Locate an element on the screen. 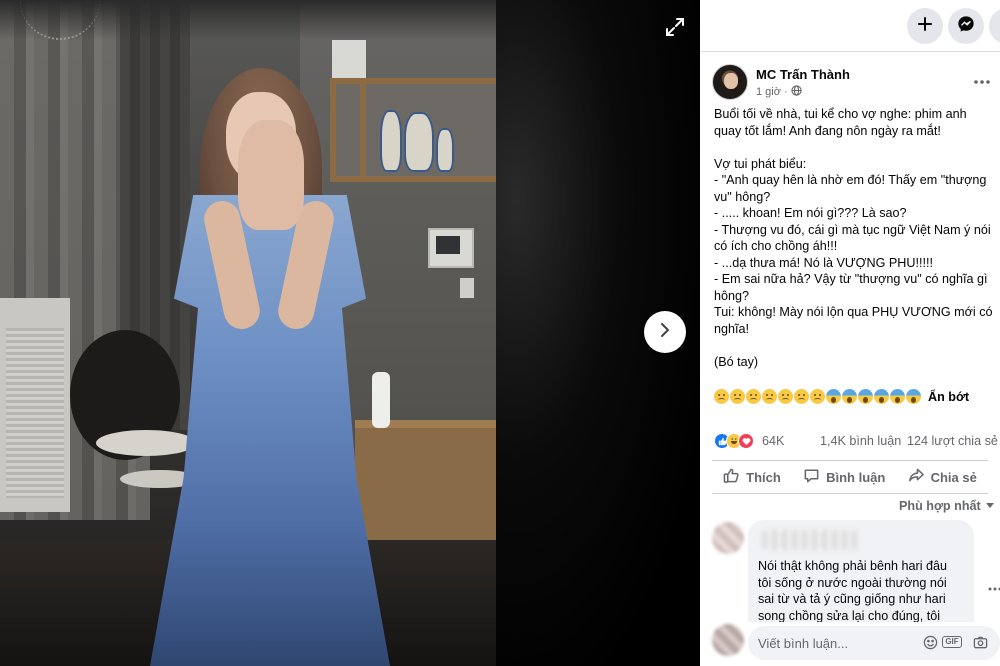 The height and width of the screenshot is (666, 1000). comment-icon is located at coordinates (811, 477).